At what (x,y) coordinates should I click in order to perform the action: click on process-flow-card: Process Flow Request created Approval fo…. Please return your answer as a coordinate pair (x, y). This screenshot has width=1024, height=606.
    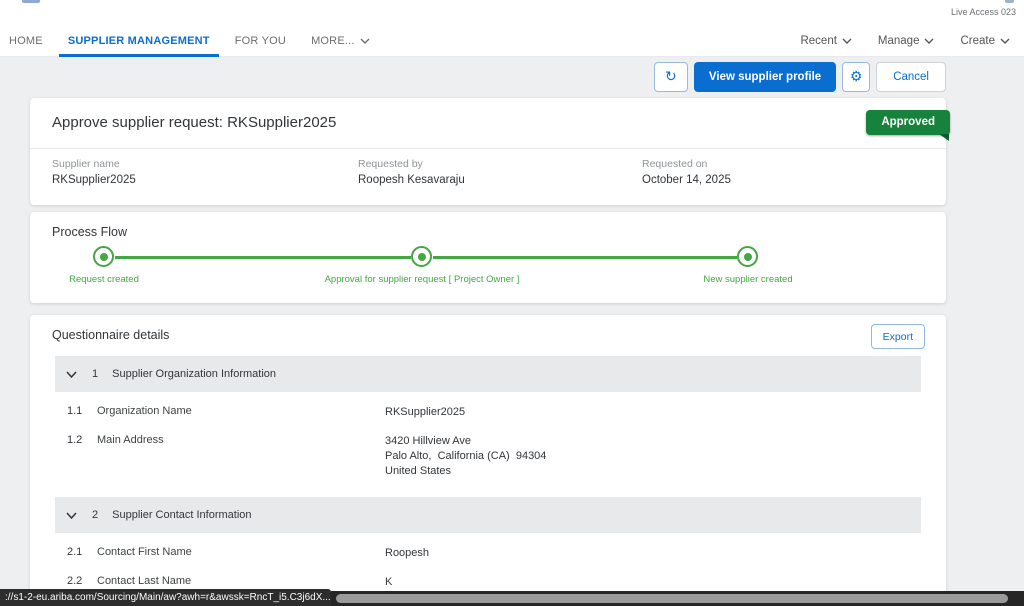
    Looking at the image, I should click on (488, 257).